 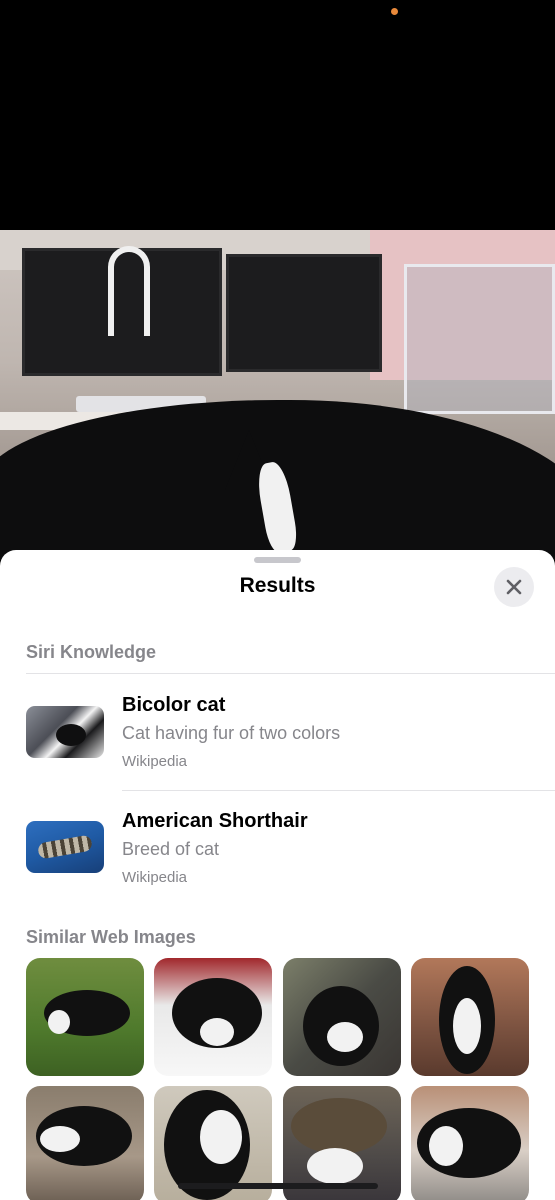 I want to click on section-label-similar-web-images: Similar Web Images, so click(x=111, y=937).